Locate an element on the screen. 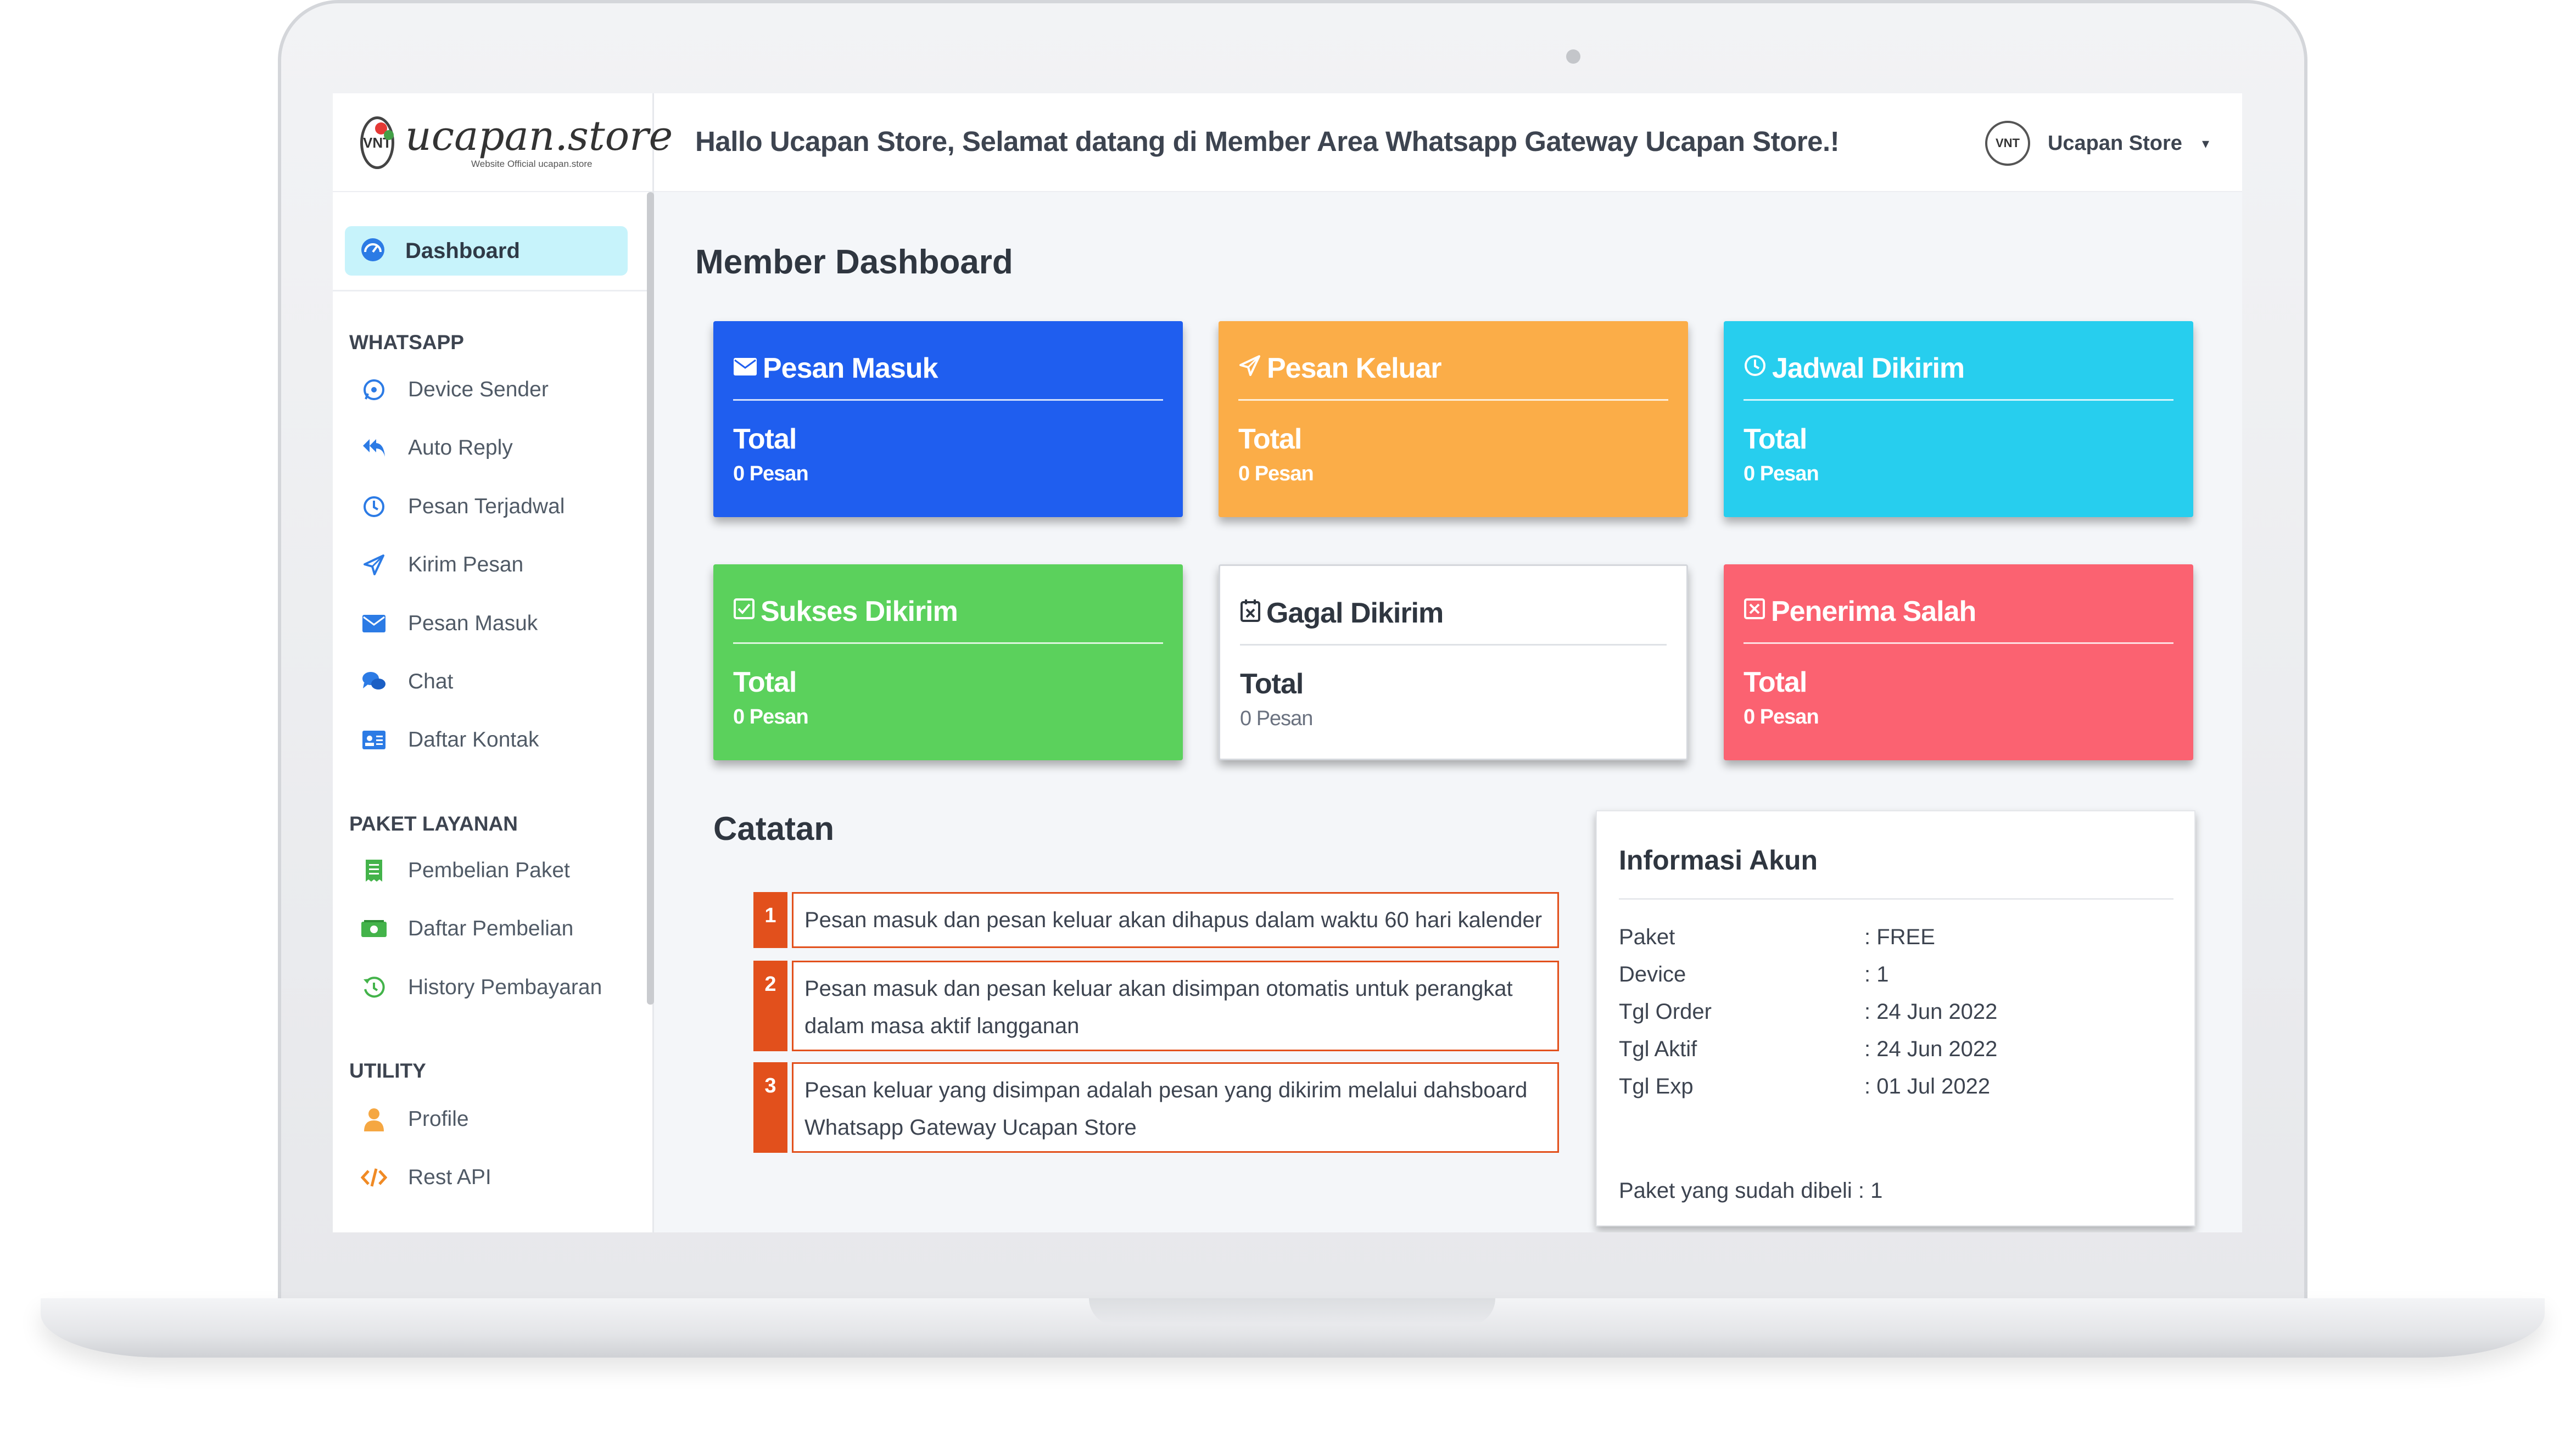 The image size is (2576, 1441). sidebar-item-label: History Pembayaran is located at coordinates (505, 987).